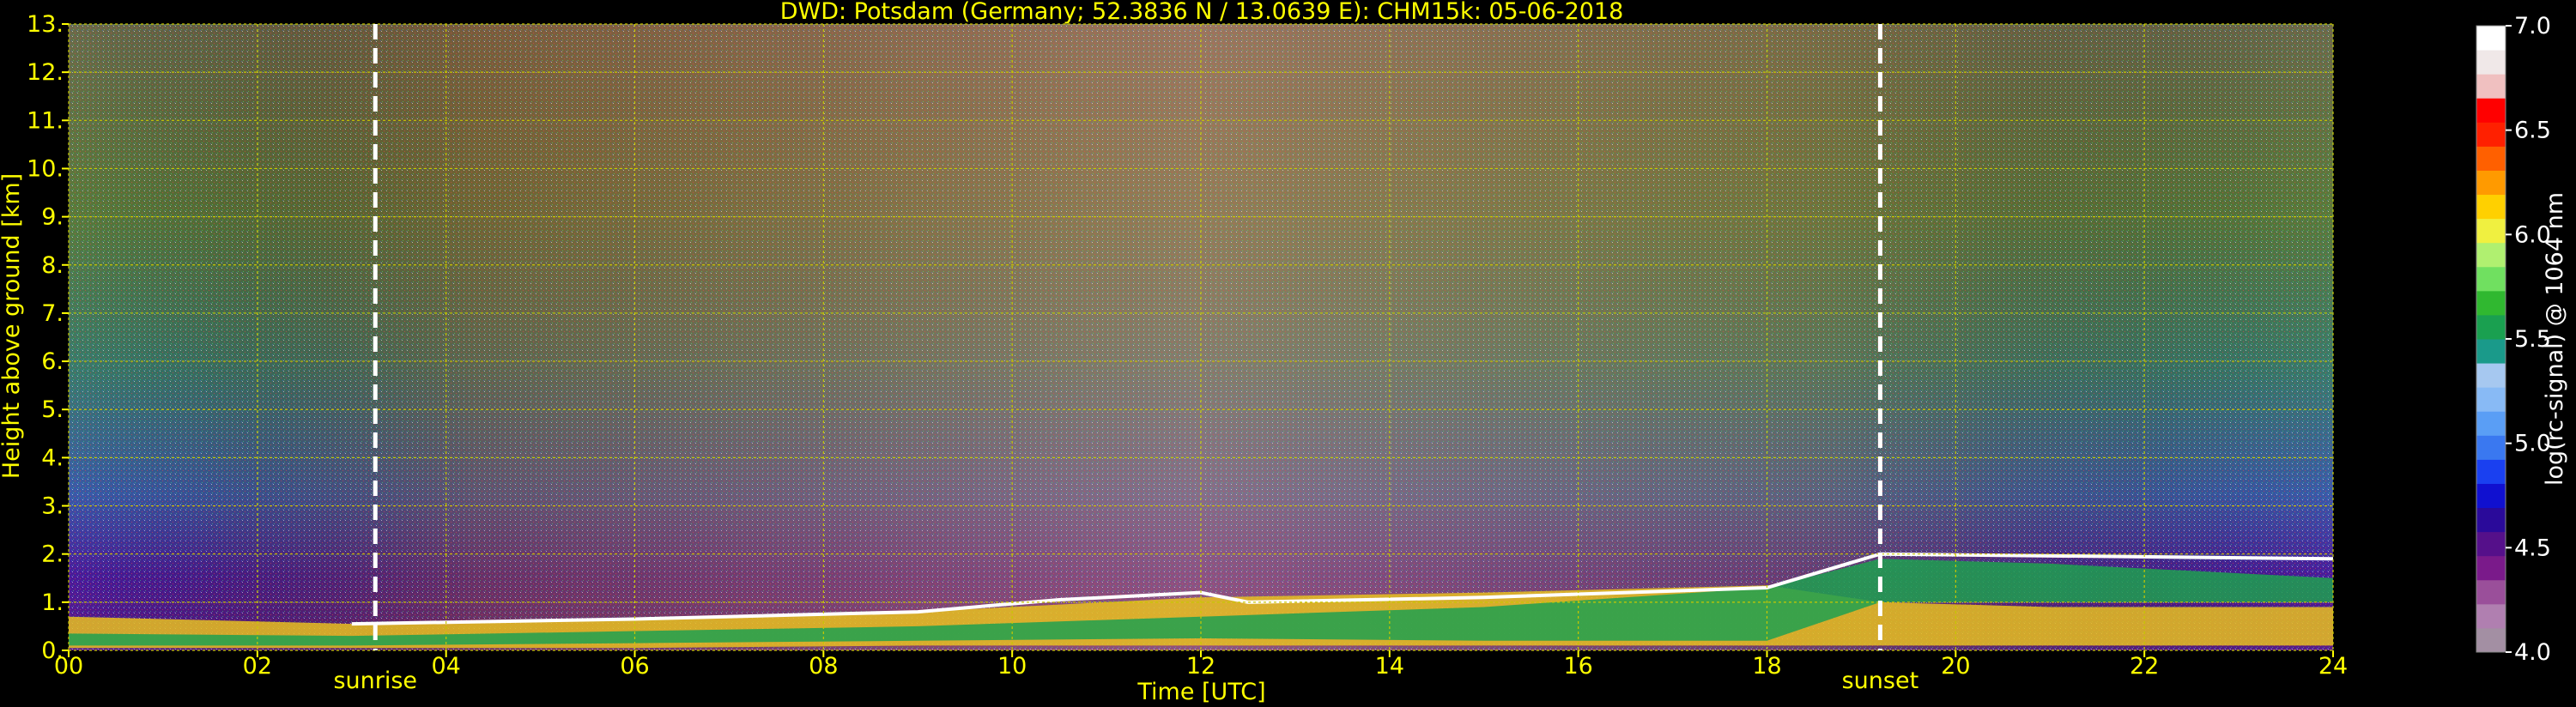 Image resolution: width=2576 pixels, height=707 pixels. Describe the element at coordinates (68, 666) in the screenshot. I see `x-tick-label: 00` at that location.